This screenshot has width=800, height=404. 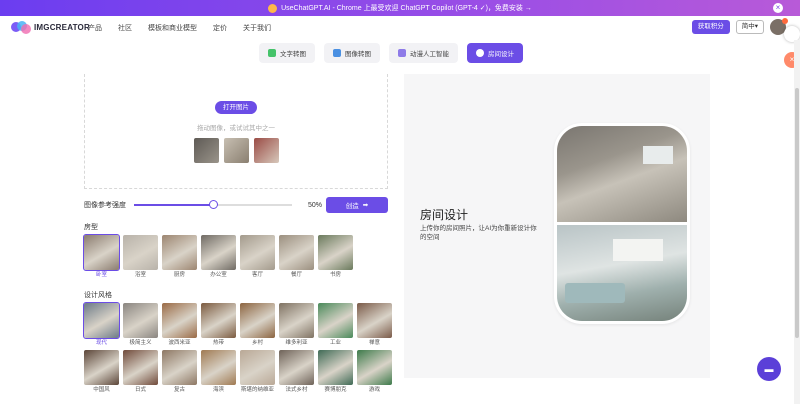 I want to click on brand-logo: IMGCREATOR, so click(x=50, y=27).